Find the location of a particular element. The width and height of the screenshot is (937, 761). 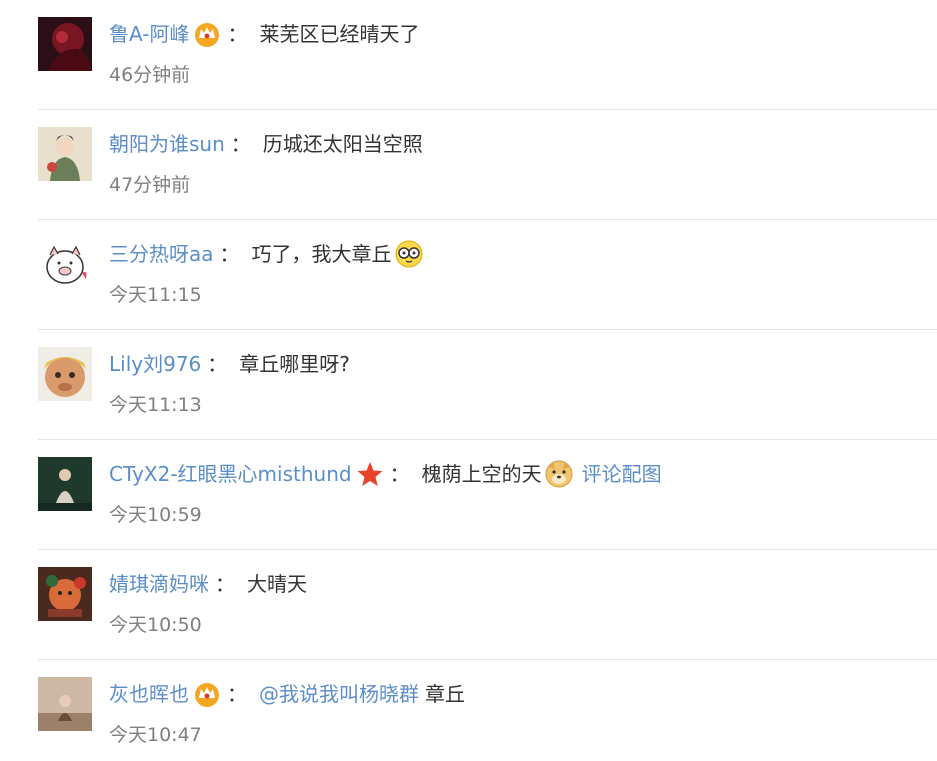

comment-item: 三分热呀aa ： 巧了，我大章丘 今天11:15 is located at coordinates (468, 275).